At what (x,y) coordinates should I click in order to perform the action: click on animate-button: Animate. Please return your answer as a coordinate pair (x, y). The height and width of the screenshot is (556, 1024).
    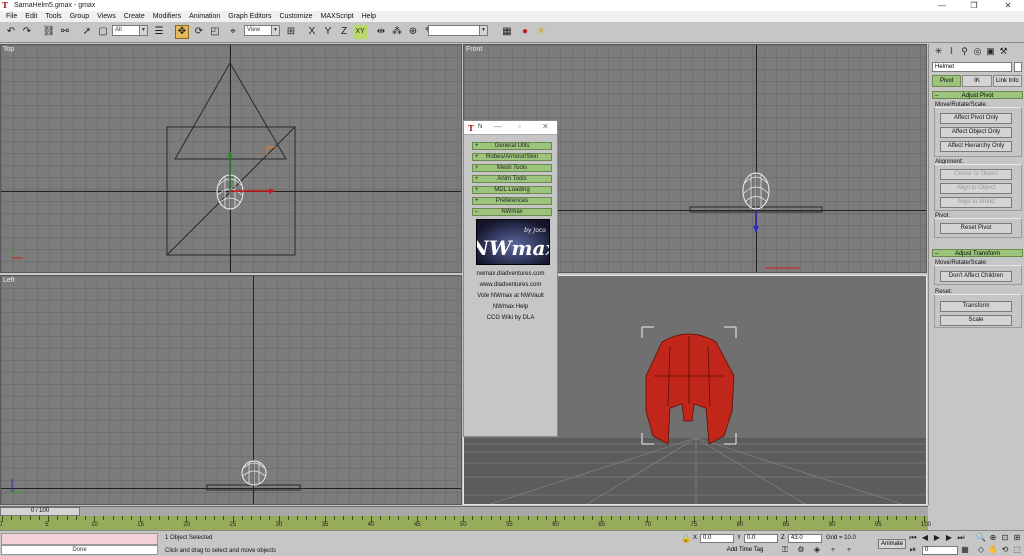
    Looking at the image, I should click on (892, 544).